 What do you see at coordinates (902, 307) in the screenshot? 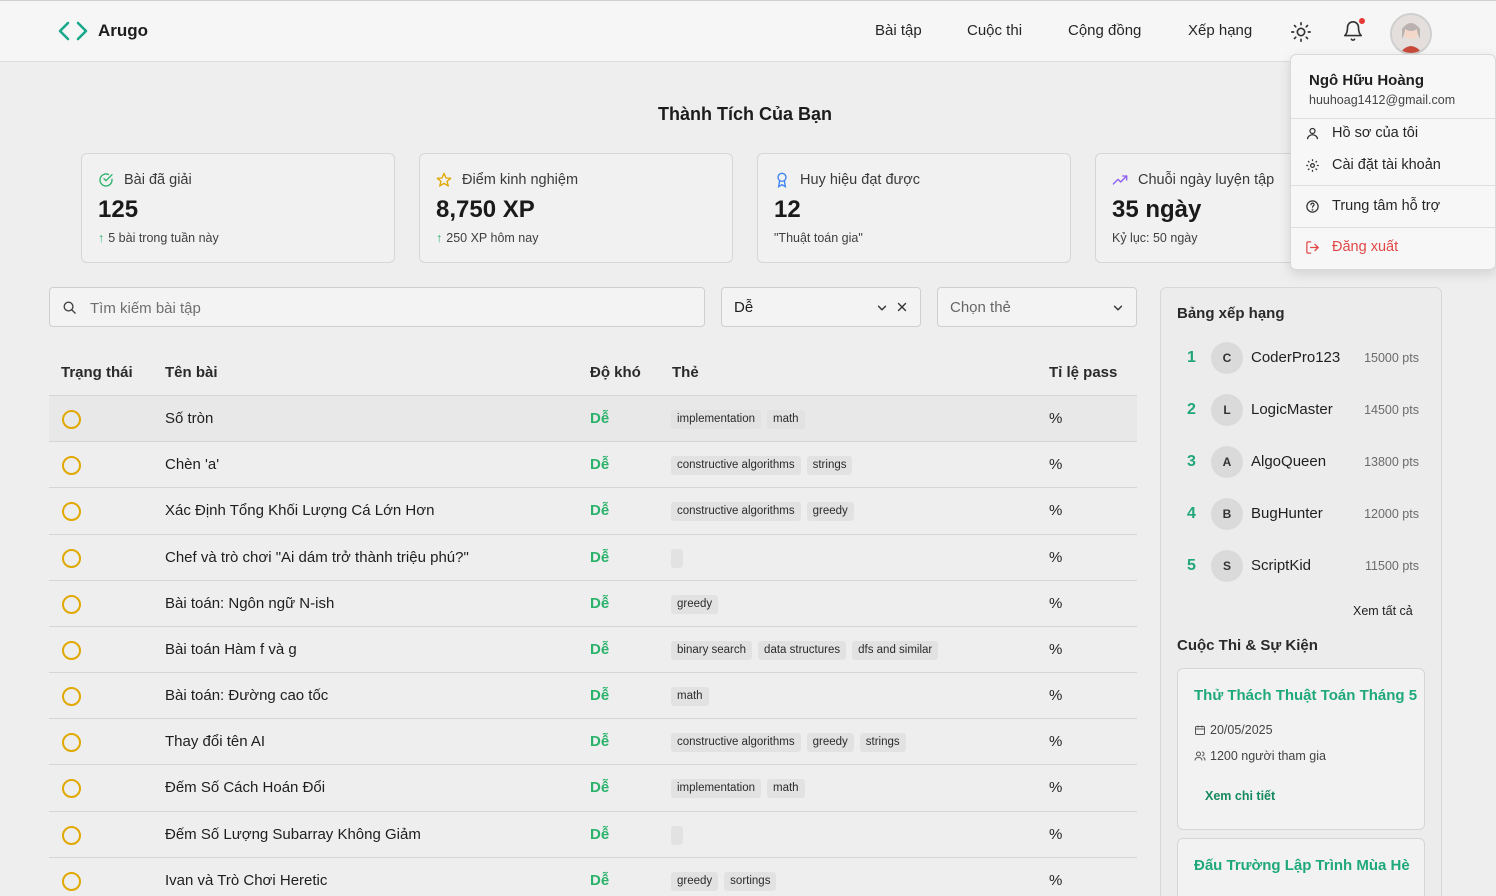
I see `clear-icon` at bounding box center [902, 307].